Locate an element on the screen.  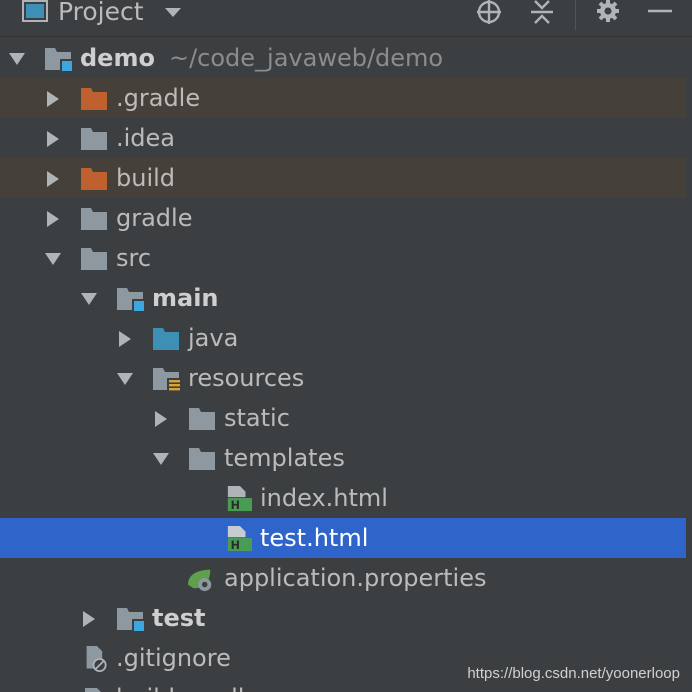
ignored-file-icon is located at coordinates (96, 659).